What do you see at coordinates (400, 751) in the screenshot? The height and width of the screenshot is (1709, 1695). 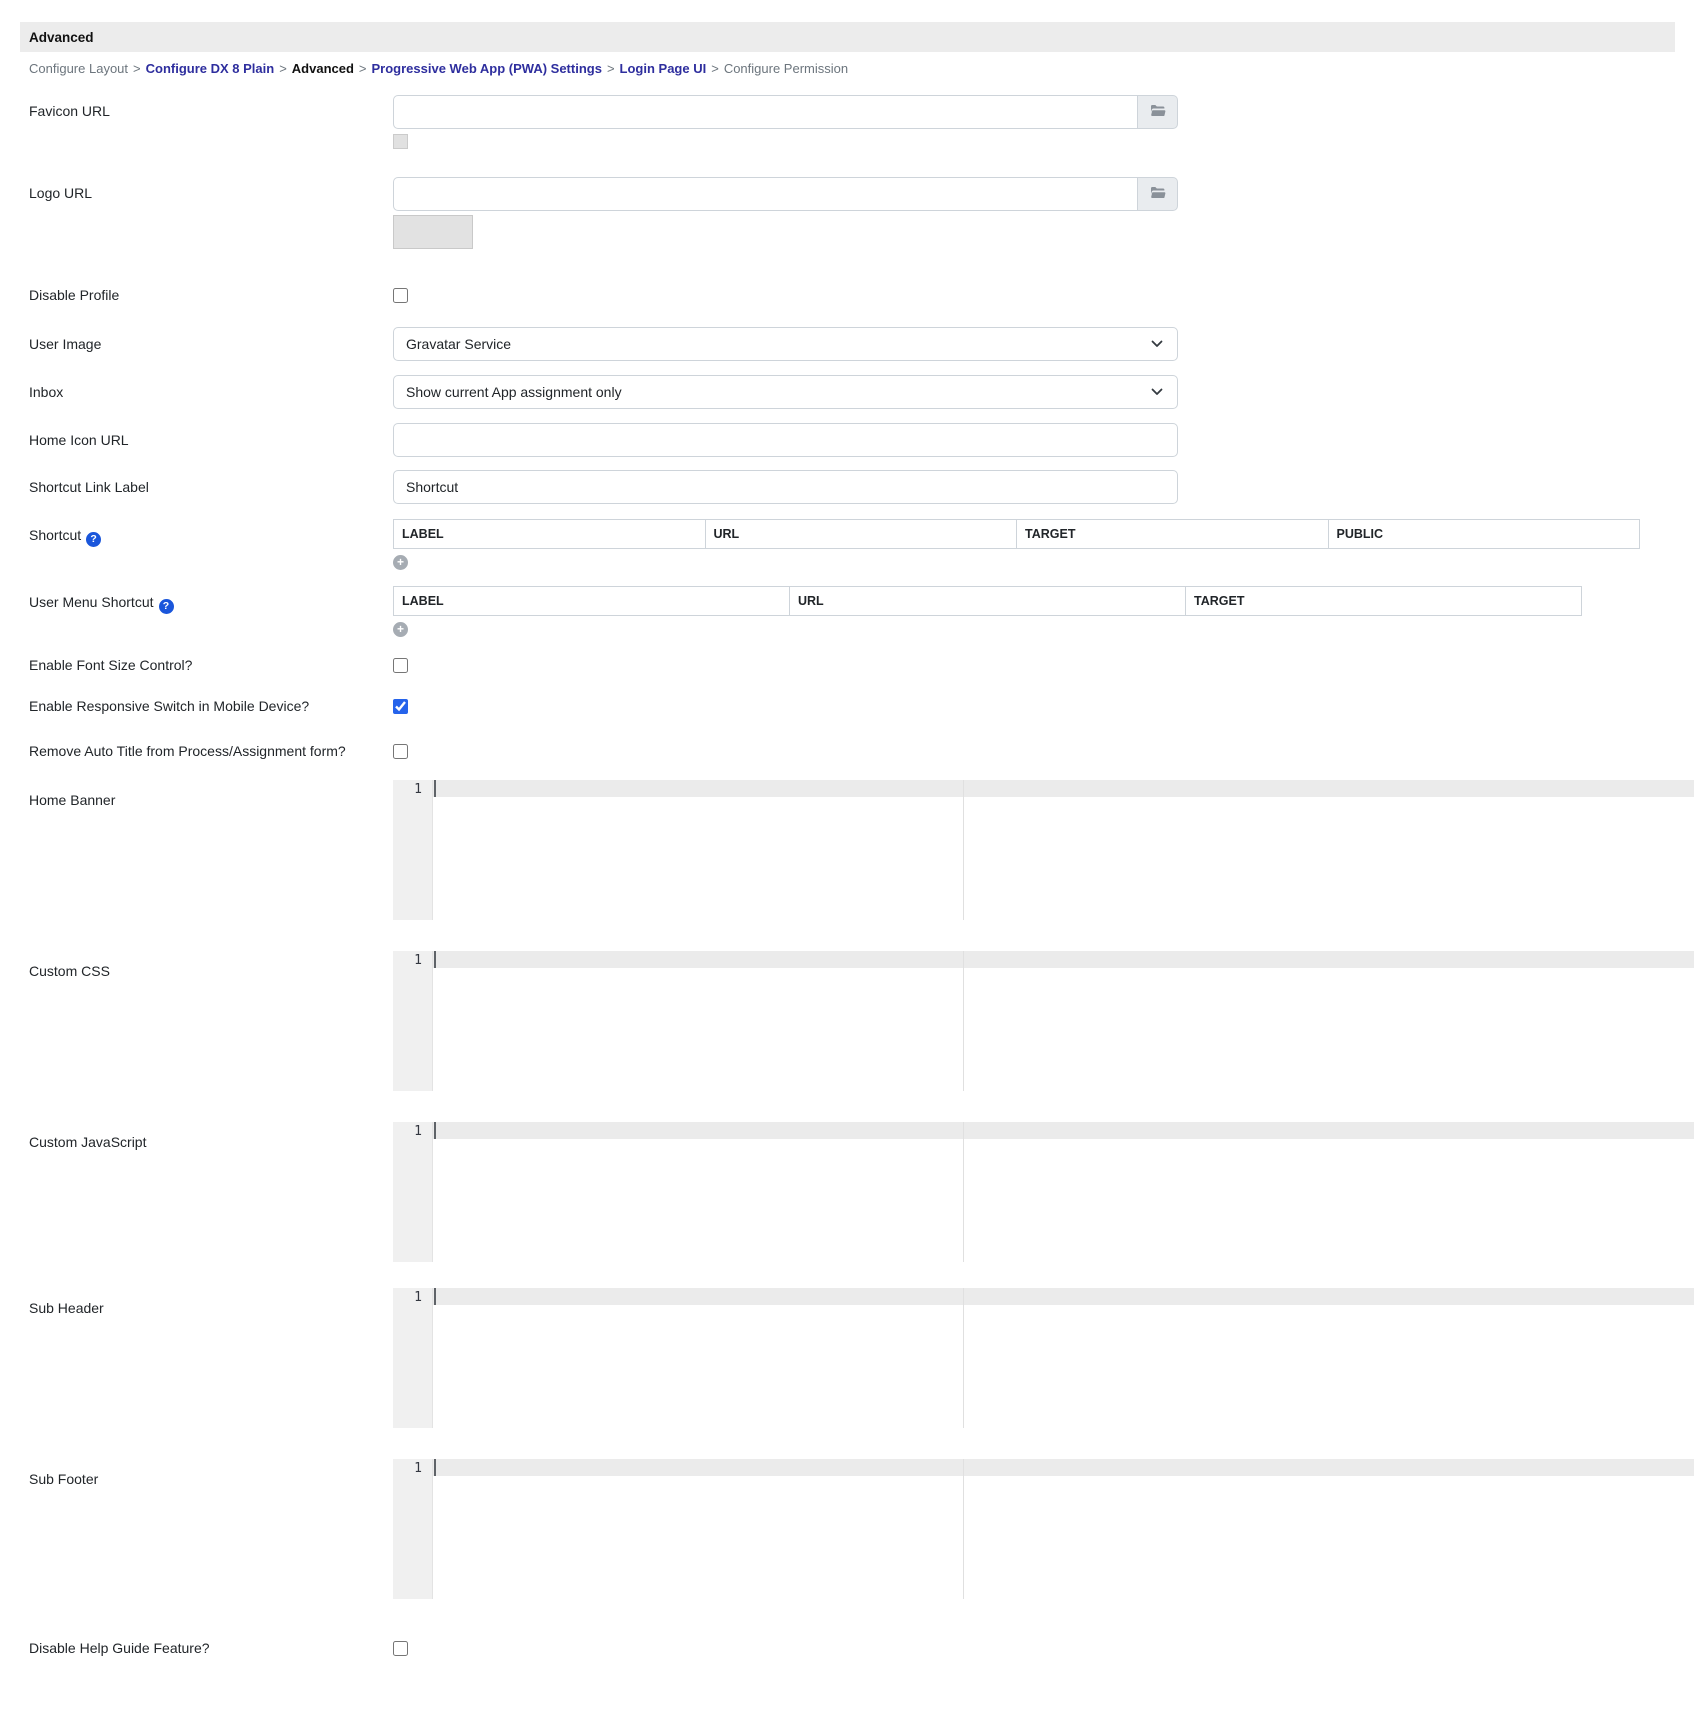 I see `remove-auto-title-checkbox` at bounding box center [400, 751].